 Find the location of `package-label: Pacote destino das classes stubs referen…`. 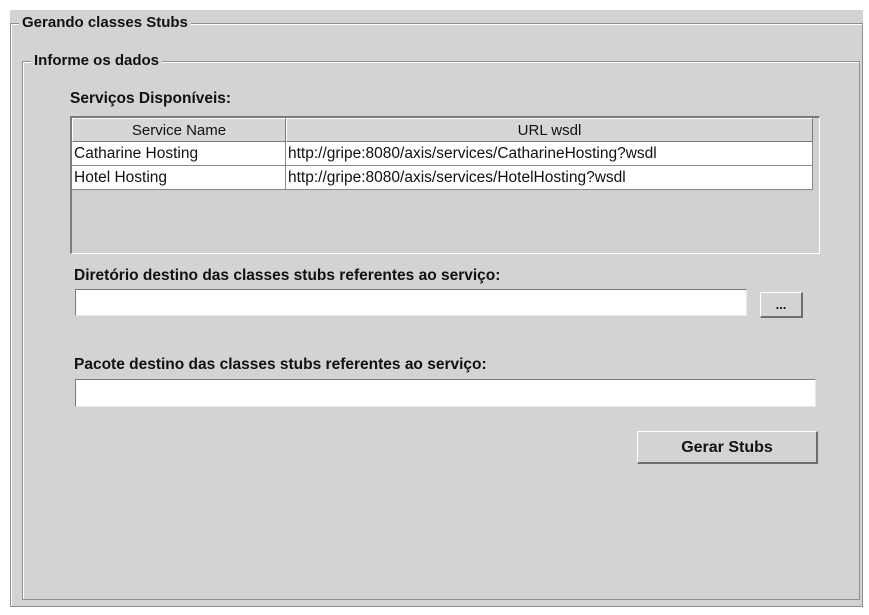

package-label: Pacote destino das classes stubs referen… is located at coordinates (280, 364).